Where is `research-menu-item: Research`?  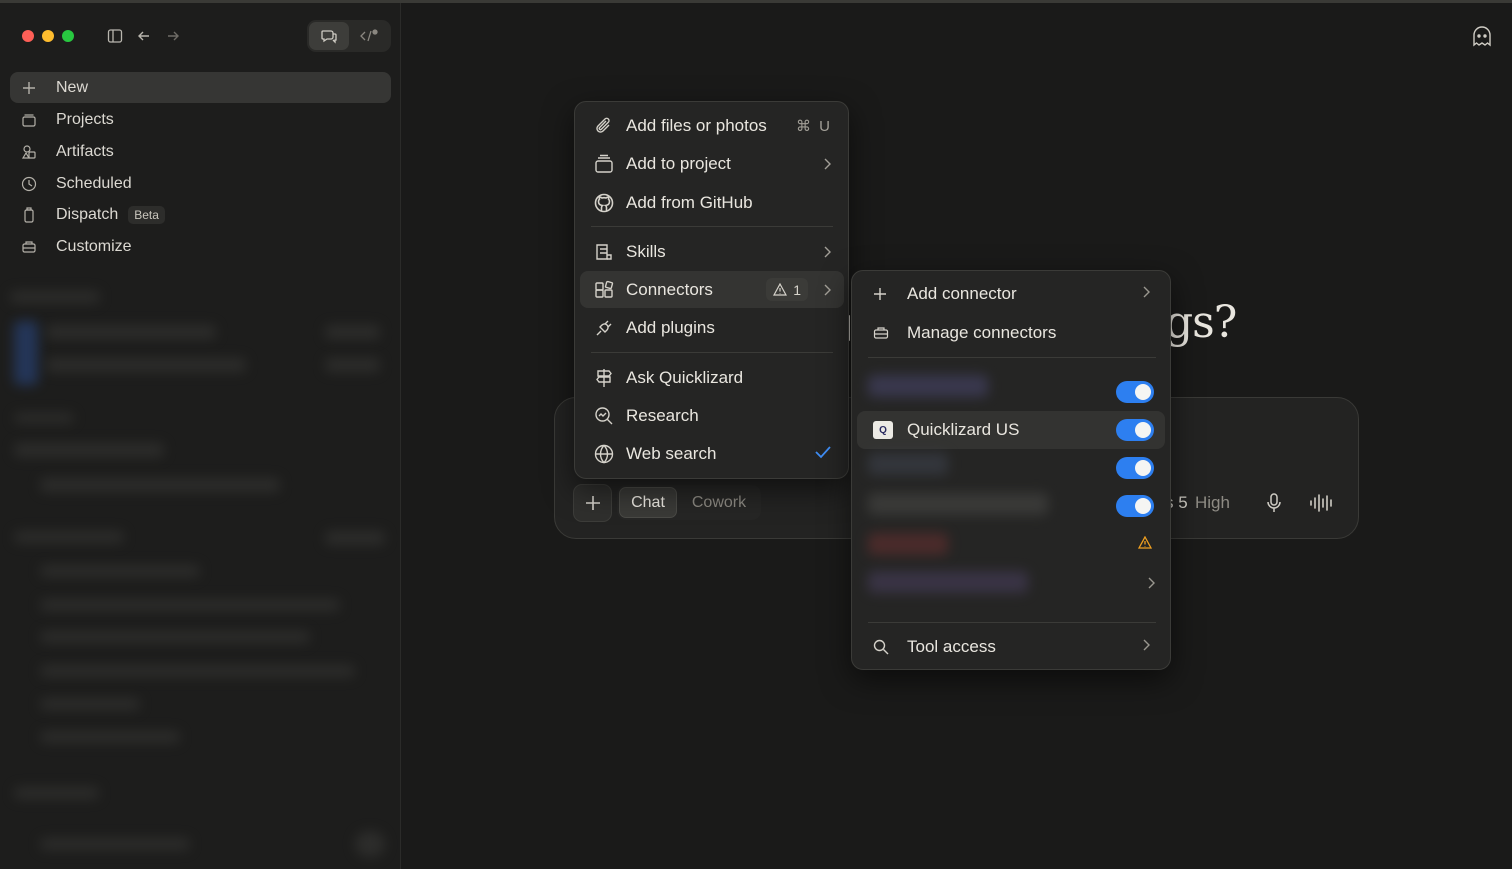 research-menu-item: Research is located at coordinates (712, 415).